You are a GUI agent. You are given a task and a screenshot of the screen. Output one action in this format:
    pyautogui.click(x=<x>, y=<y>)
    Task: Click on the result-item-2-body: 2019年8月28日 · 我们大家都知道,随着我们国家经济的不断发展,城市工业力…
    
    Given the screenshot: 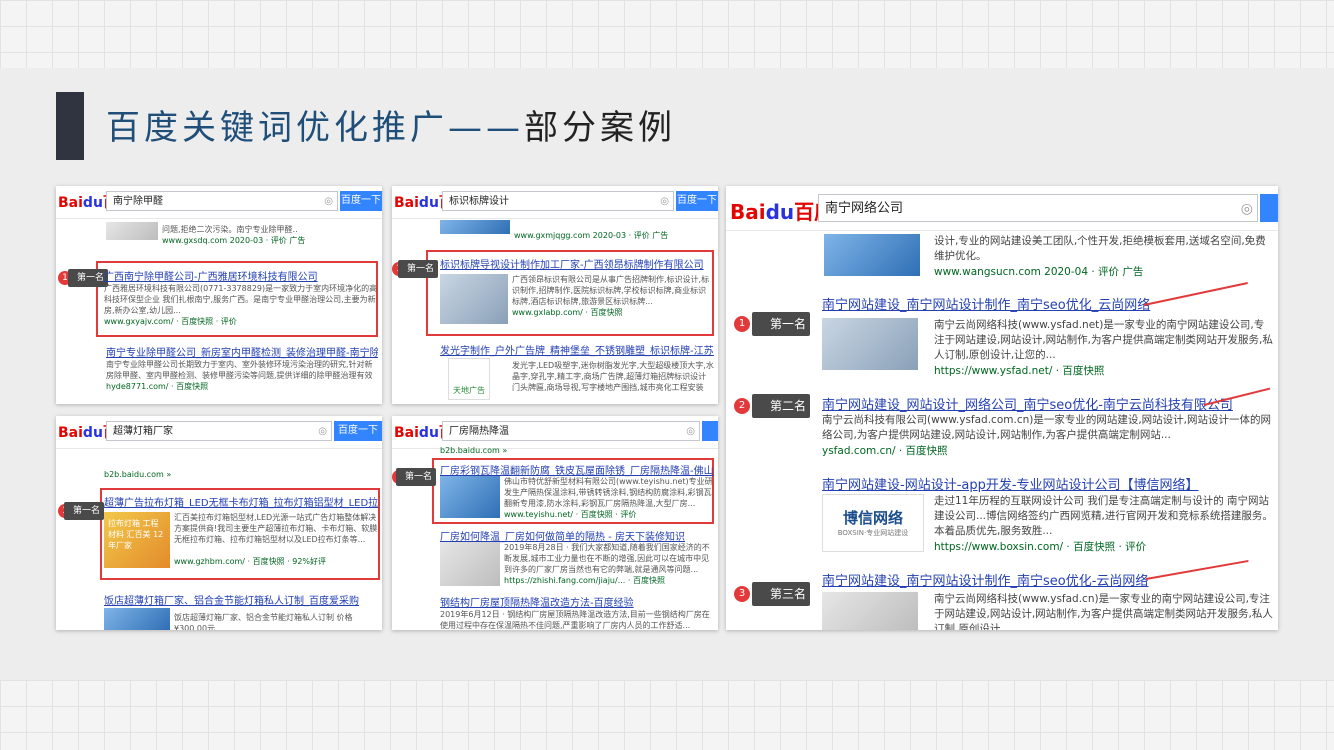 What is the action you would take?
    pyautogui.click(x=607, y=564)
    